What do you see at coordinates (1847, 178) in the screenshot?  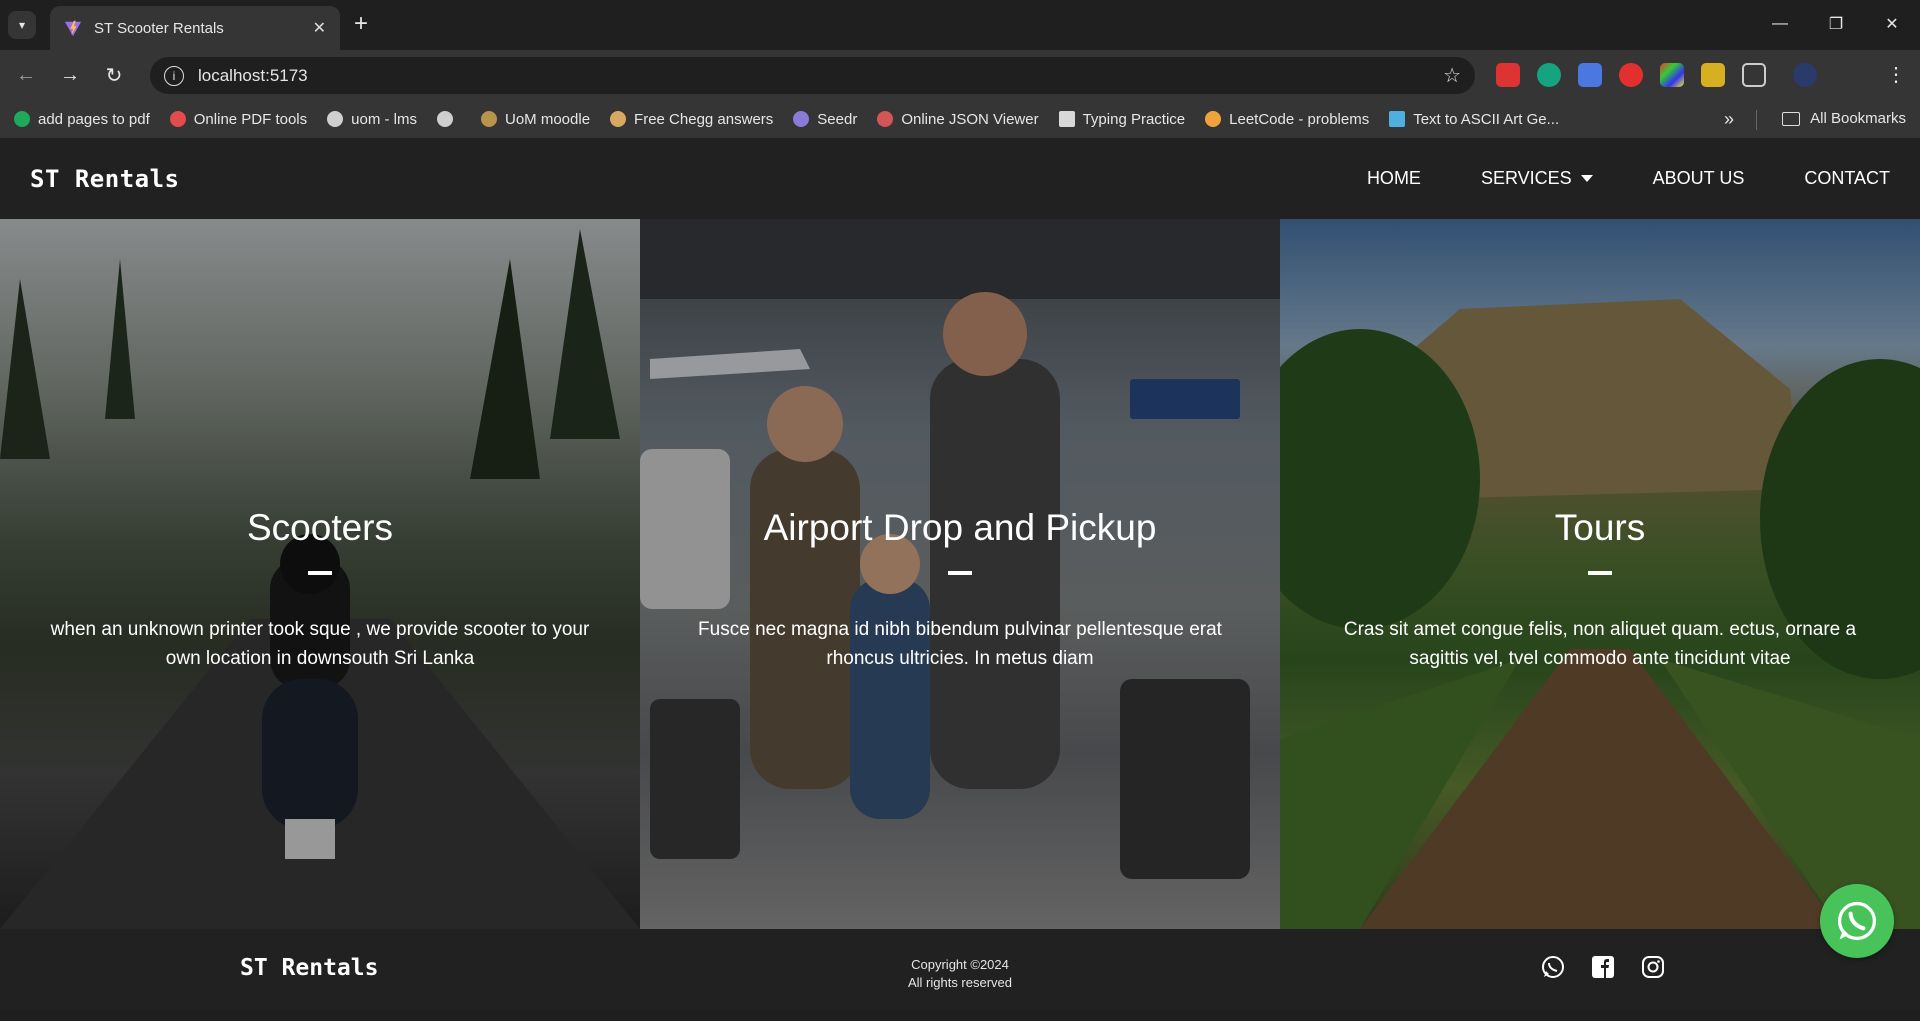 I see `nav-contact-link: CONTACT` at bounding box center [1847, 178].